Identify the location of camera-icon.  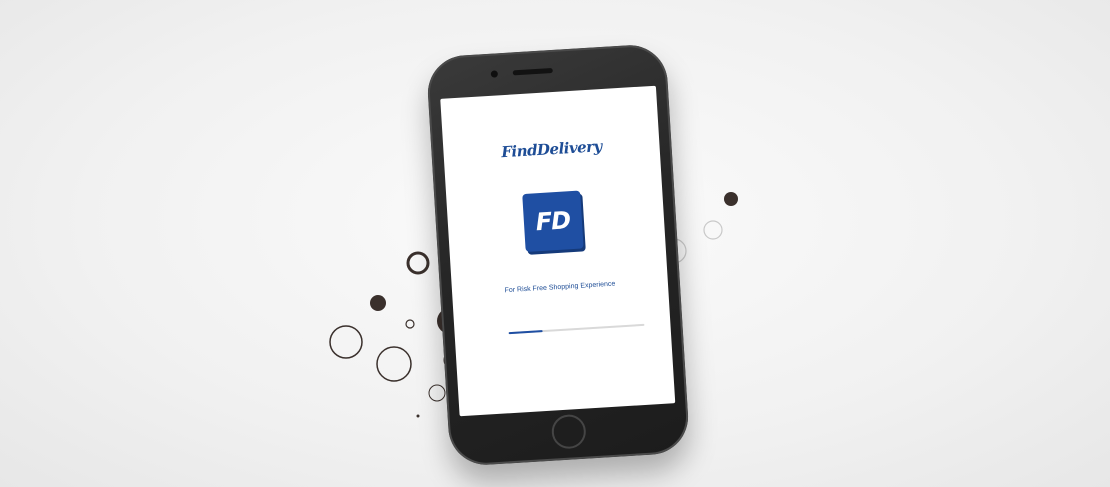
(494, 74).